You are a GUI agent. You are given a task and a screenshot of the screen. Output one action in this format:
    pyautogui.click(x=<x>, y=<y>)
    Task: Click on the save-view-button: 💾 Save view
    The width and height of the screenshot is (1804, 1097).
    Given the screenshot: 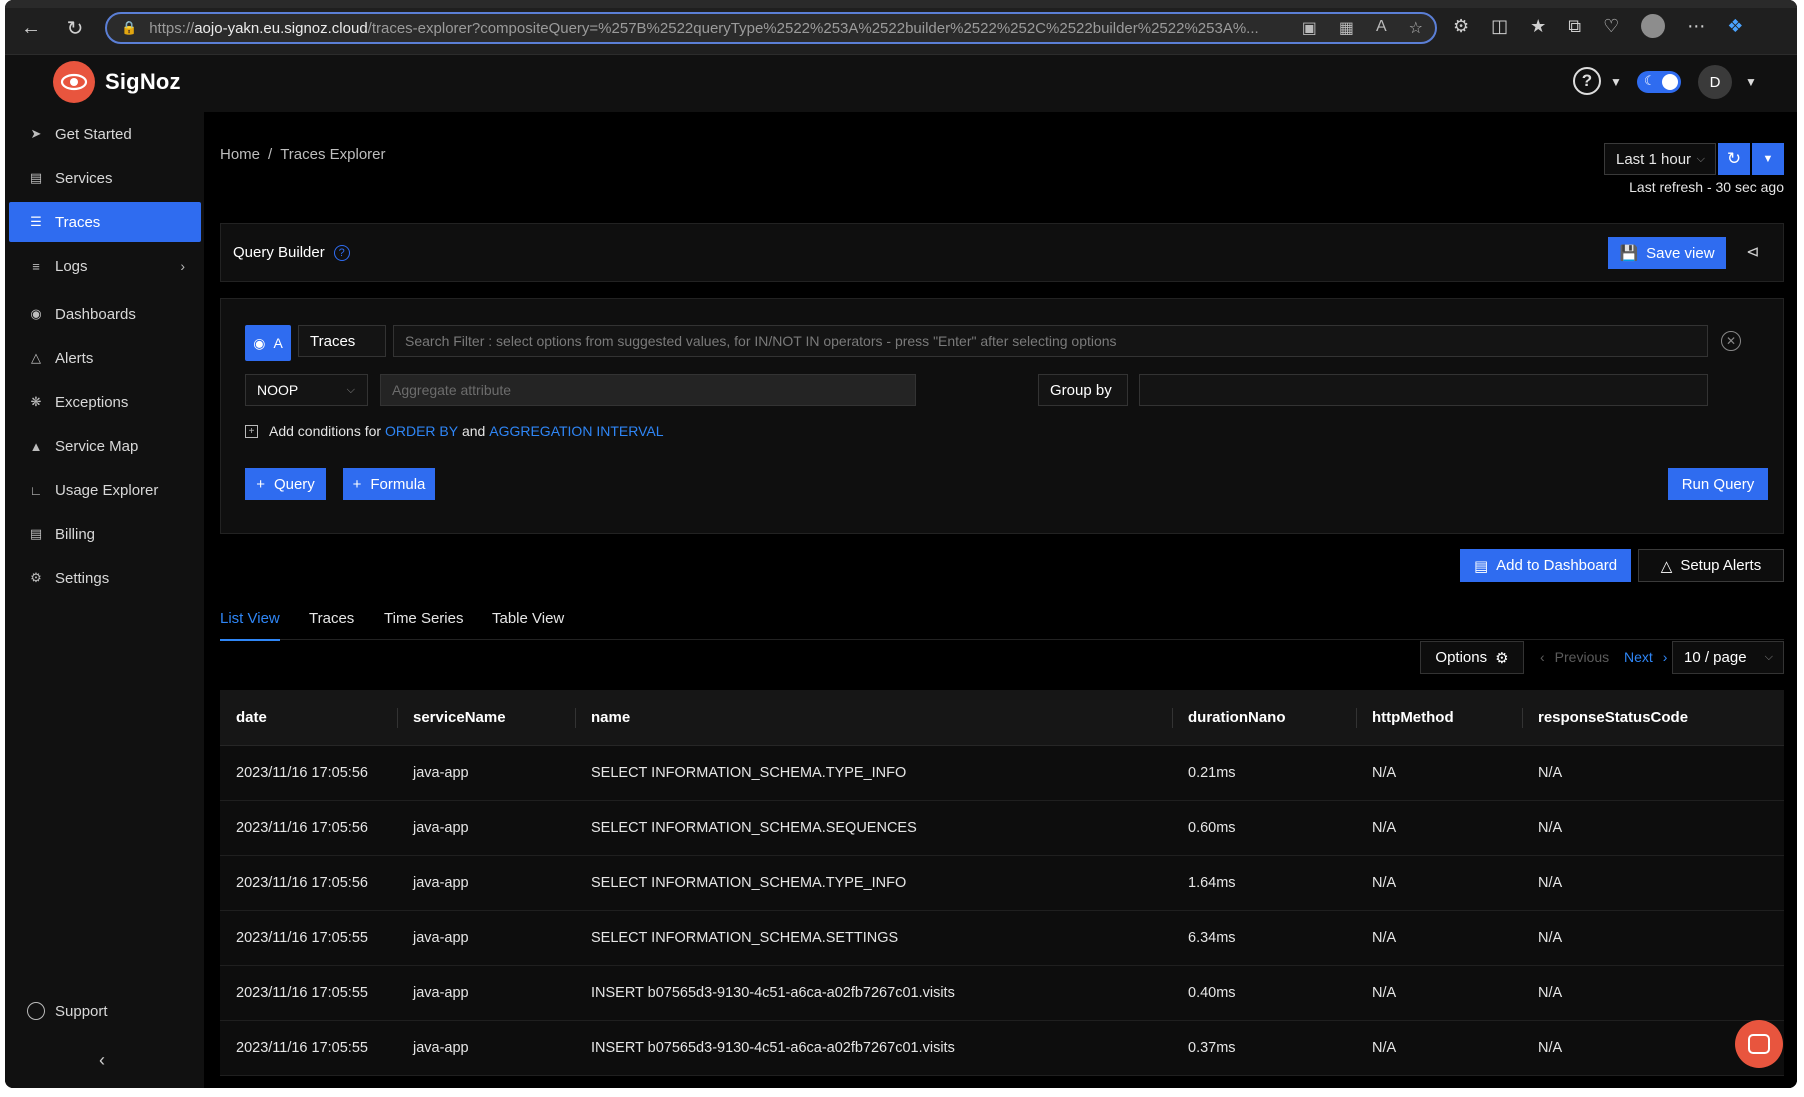 What is the action you would take?
    pyautogui.click(x=1667, y=253)
    